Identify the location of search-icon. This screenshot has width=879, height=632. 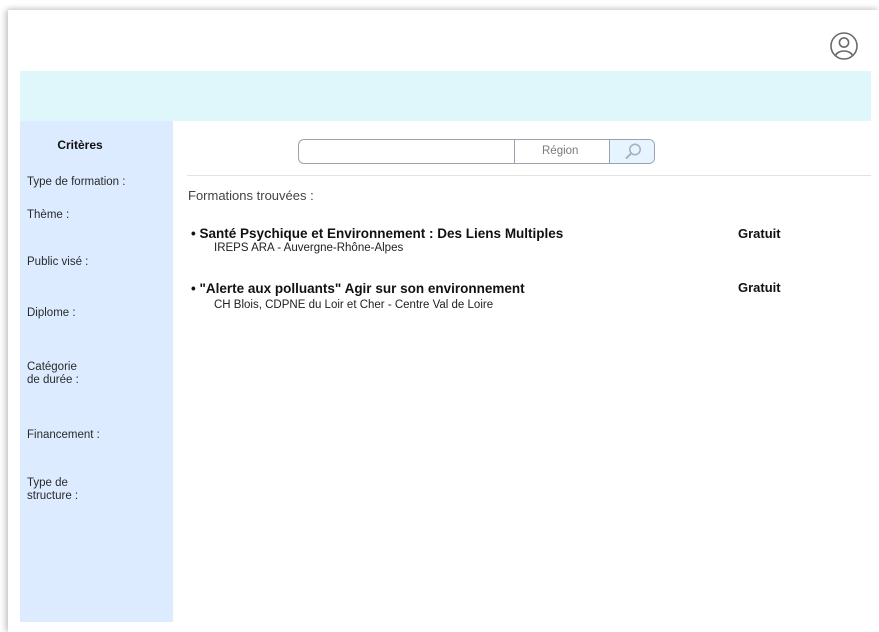
(633, 151).